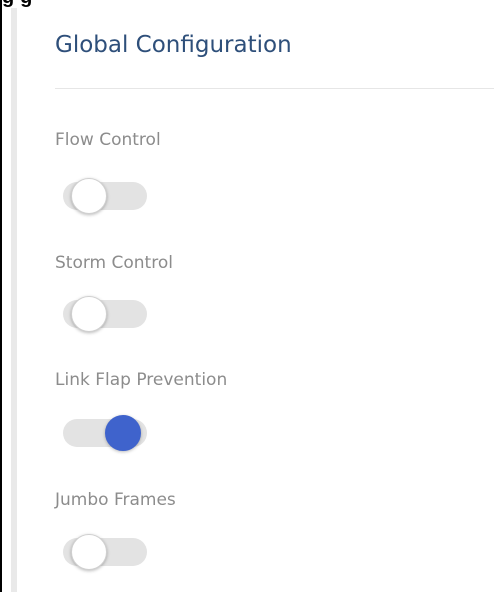  What do you see at coordinates (115, 500) in the screenshot?
I see `jumbo-frames-label: Jumbo Frames` at bounding box center [115, 500].